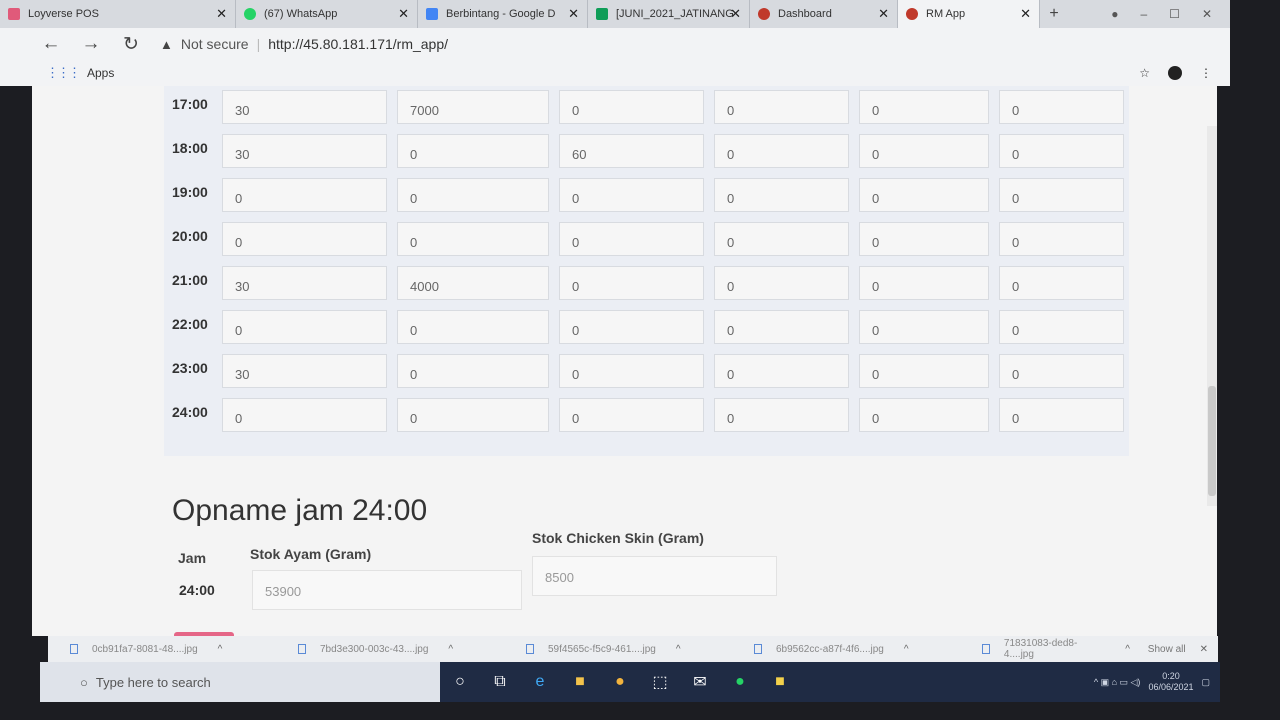  What do you see at coordinates (618, 649) in the screenshot?
I see `download-item: 59f4565c-f5c9-461....jpg ^` at bounding box center [618, 649].